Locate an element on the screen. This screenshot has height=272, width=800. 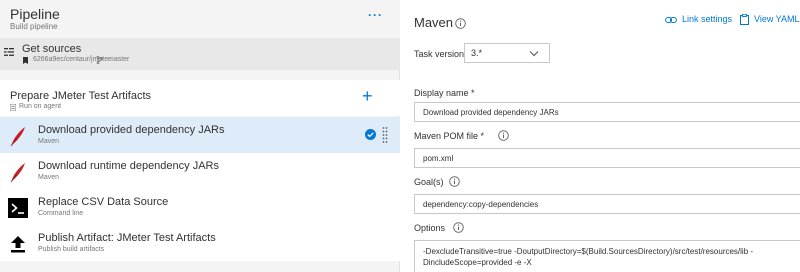
job-title: Prepare JMeter Test Artifacts is located at coordinates (81, 96).